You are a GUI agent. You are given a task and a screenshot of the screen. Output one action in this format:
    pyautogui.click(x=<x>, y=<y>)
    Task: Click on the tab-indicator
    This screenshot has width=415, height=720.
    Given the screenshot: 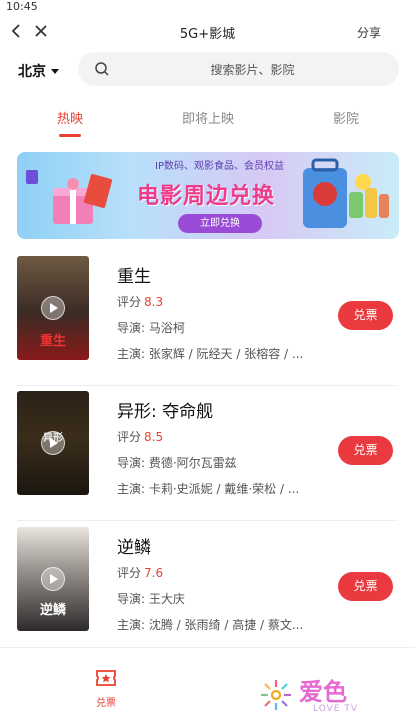 What is the action you would take?
    pyautogui.click(x=70, y=135)
    